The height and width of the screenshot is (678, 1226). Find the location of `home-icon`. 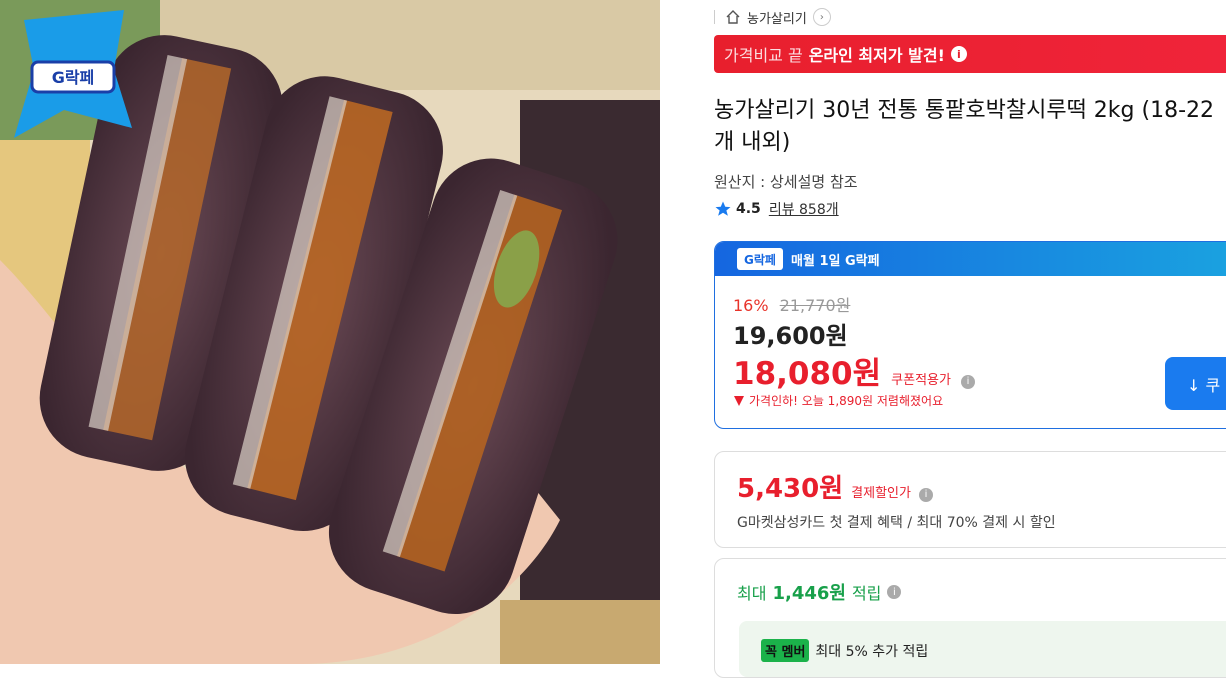

home-icon is located at coordinates (733, 17).